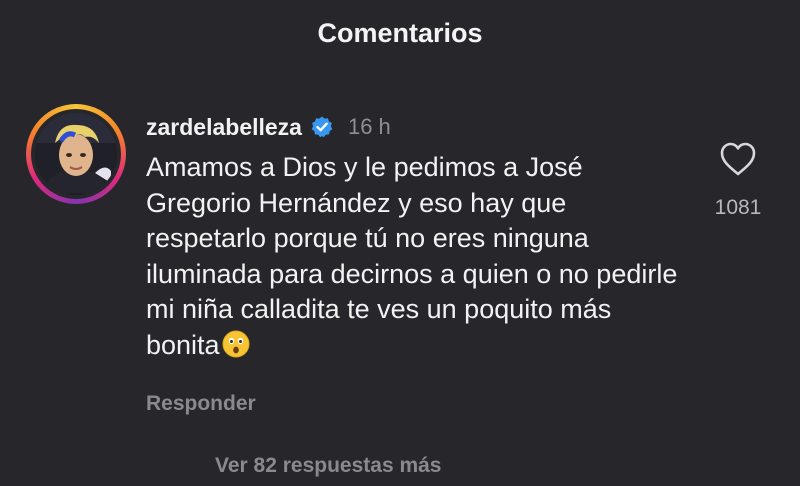 The image size is (800, 486). I want to click on avatar-photo, so click(76, 154).